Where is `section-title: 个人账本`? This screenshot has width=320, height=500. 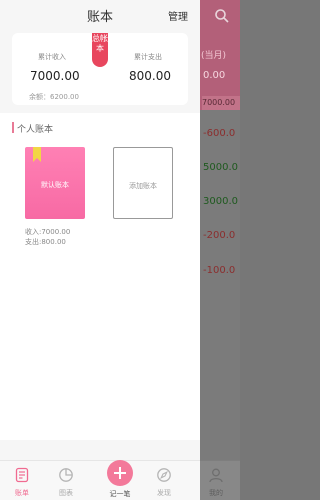 section-title: 个人账本 is located at coordinates (35, 130).